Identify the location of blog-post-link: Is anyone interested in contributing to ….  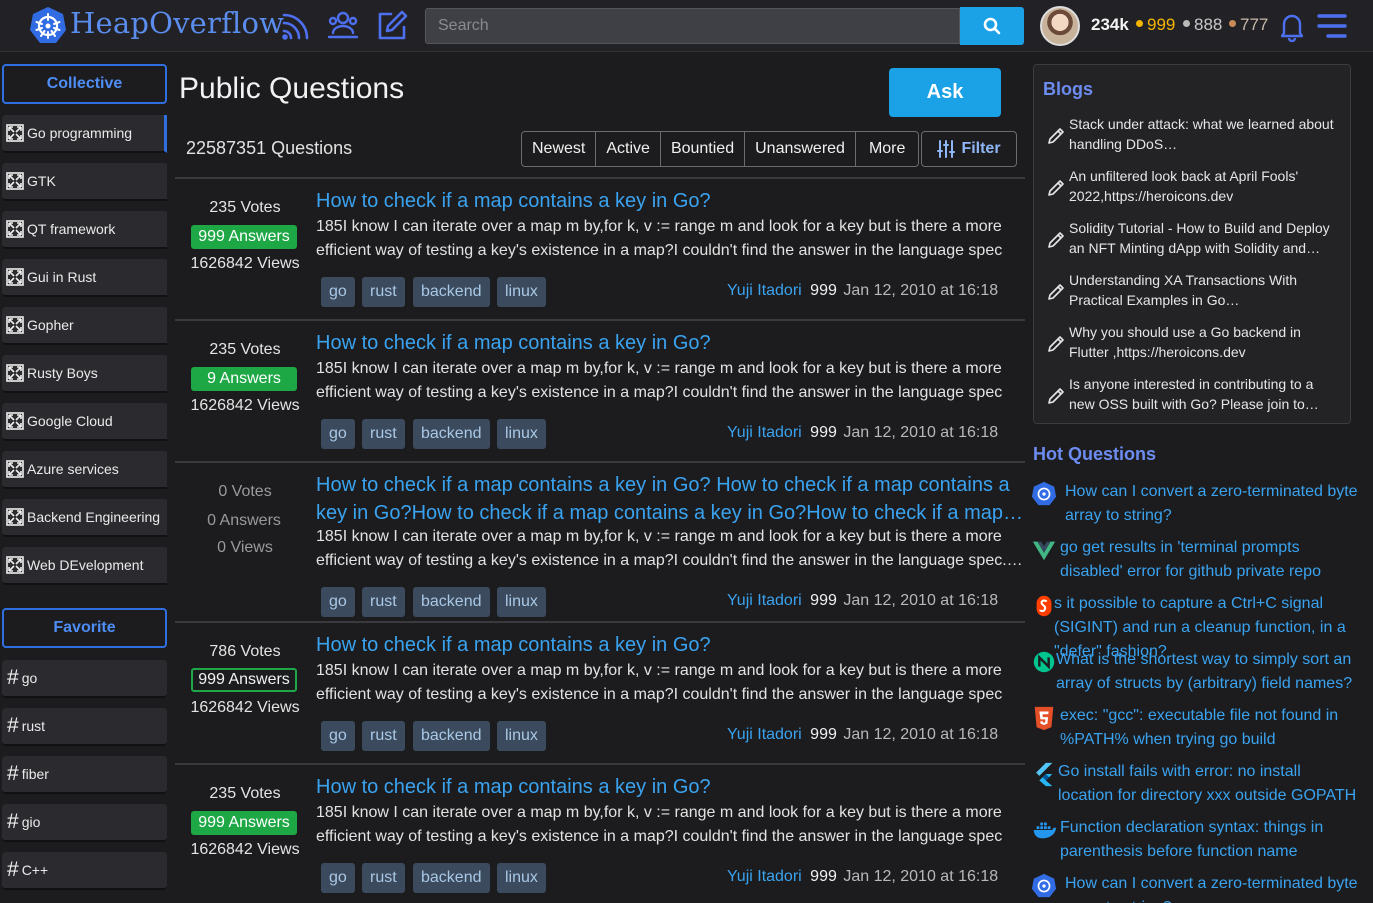
(1189, 396).